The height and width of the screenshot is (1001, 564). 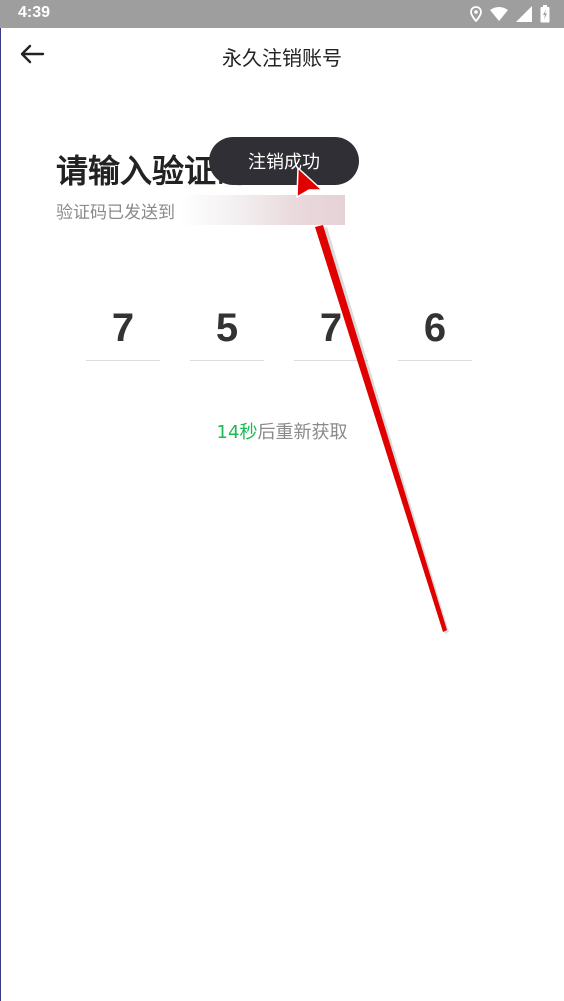 I want to click on status-icons, so click(x=510, y=14).